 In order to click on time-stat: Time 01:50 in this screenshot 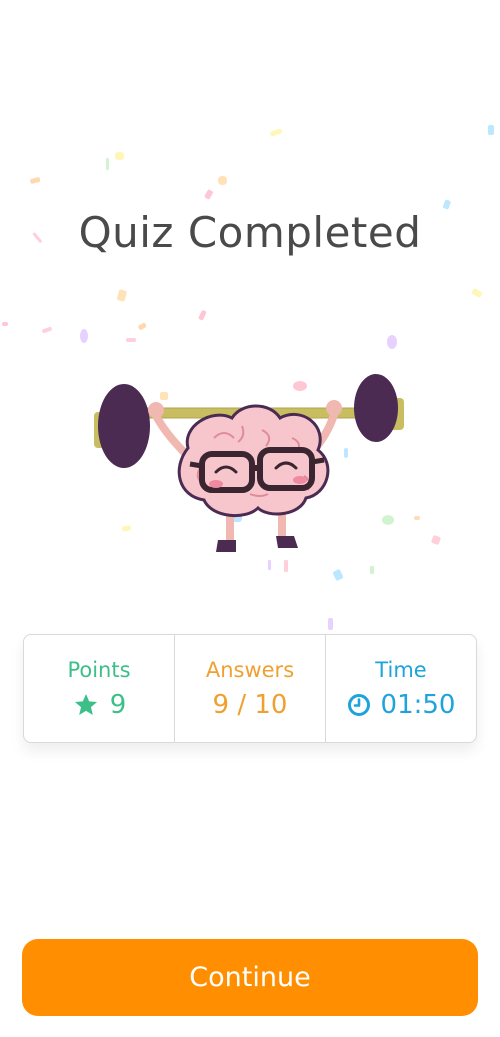, I will do `click(400, 688)`.